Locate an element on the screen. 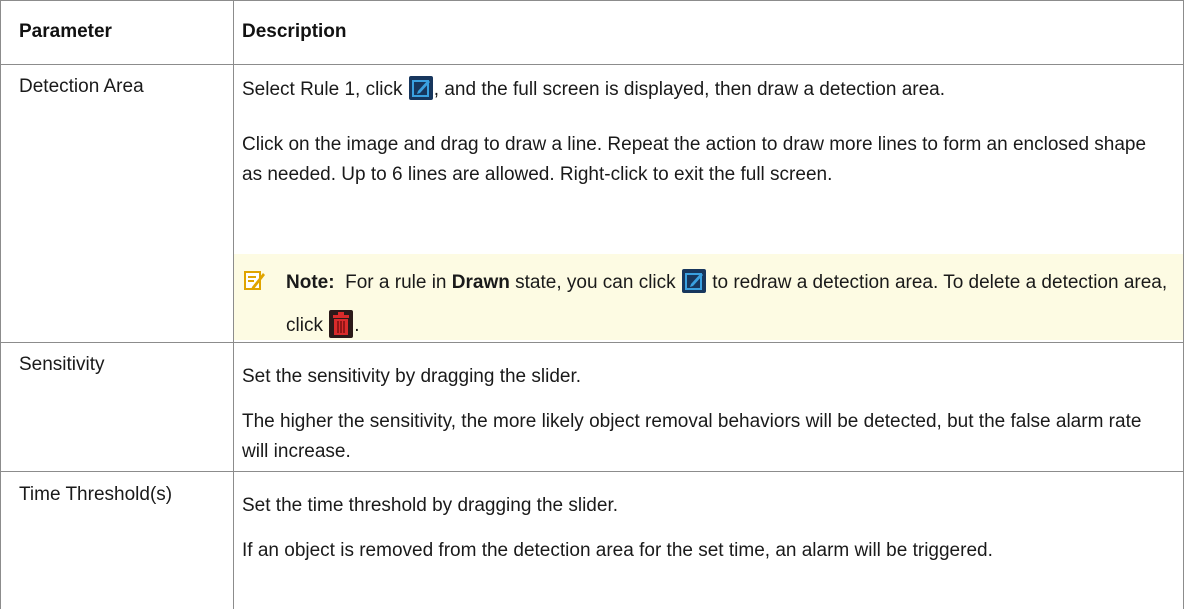  row-detection-area-parameter: Detection Area is located at coordinates (81, 86).